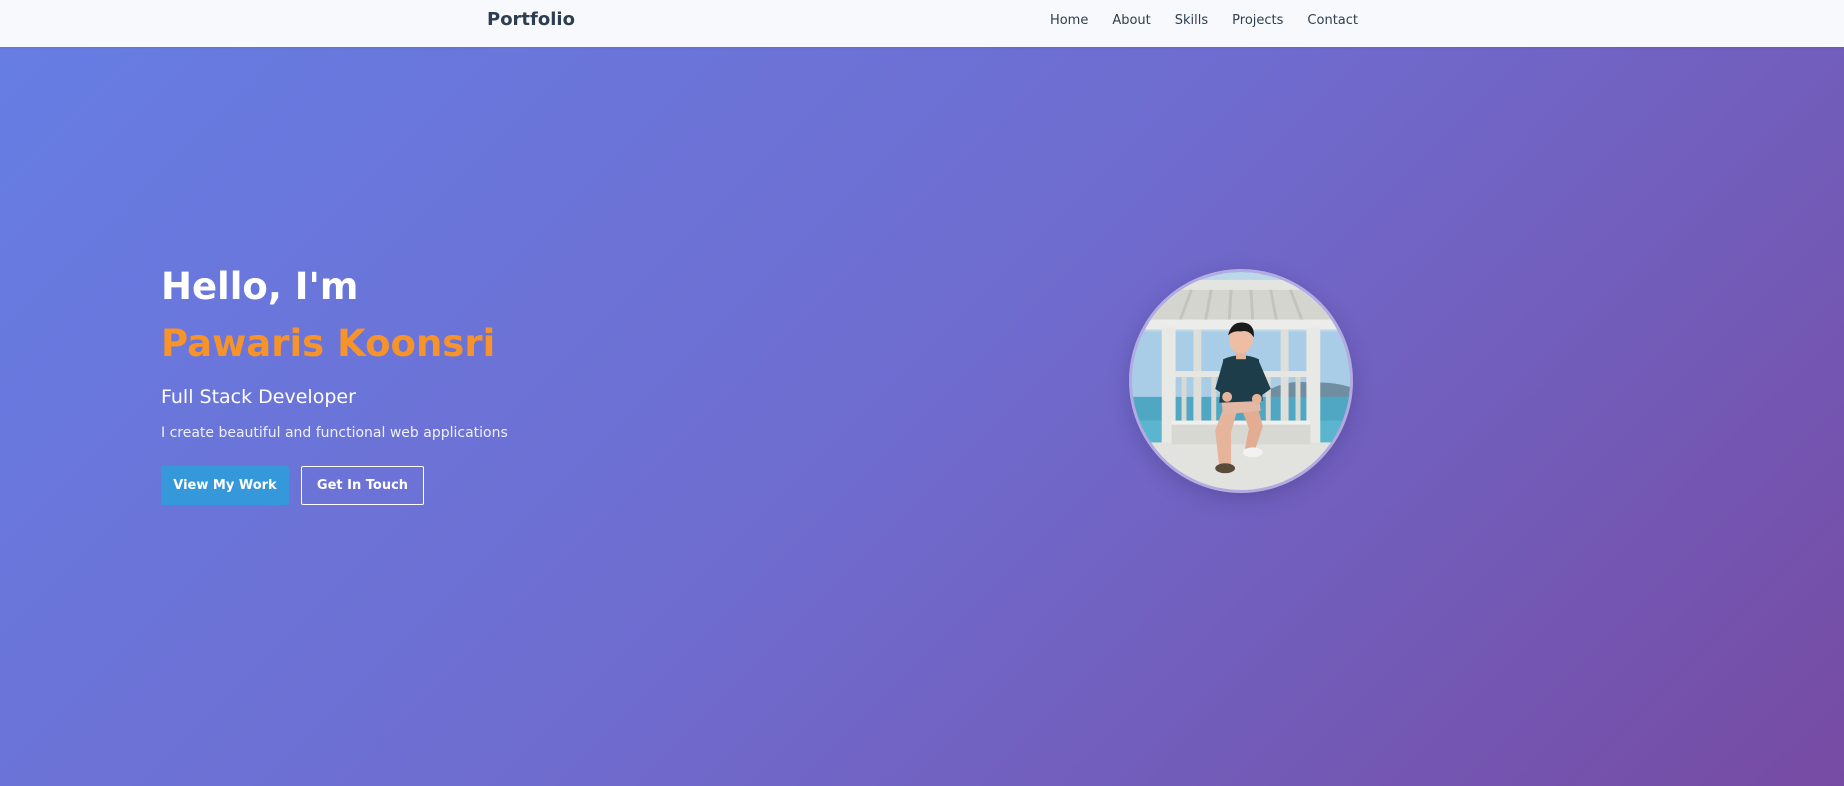 The height and width of the screenshot is (786, 1844). I want to click on hero-buttons: View My Work Get In Touch, so click(421, 485).